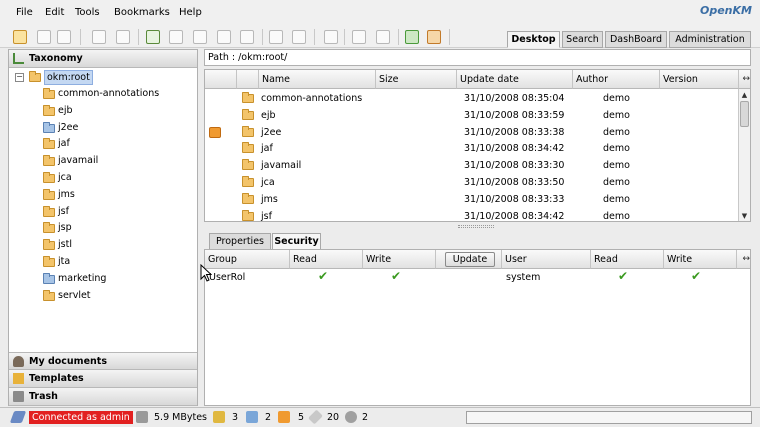 The width and height of the screenshot is (760, 427). Describe the element at coordinates (142, 12) in the screenshot. I see `menu-bookmarks: Bookmarks` at that location.